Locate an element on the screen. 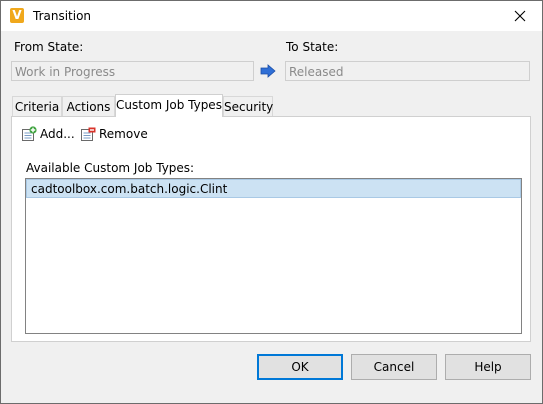 The image size is (543, 404). to-state-field: Released is located at coordinates (407, 71).